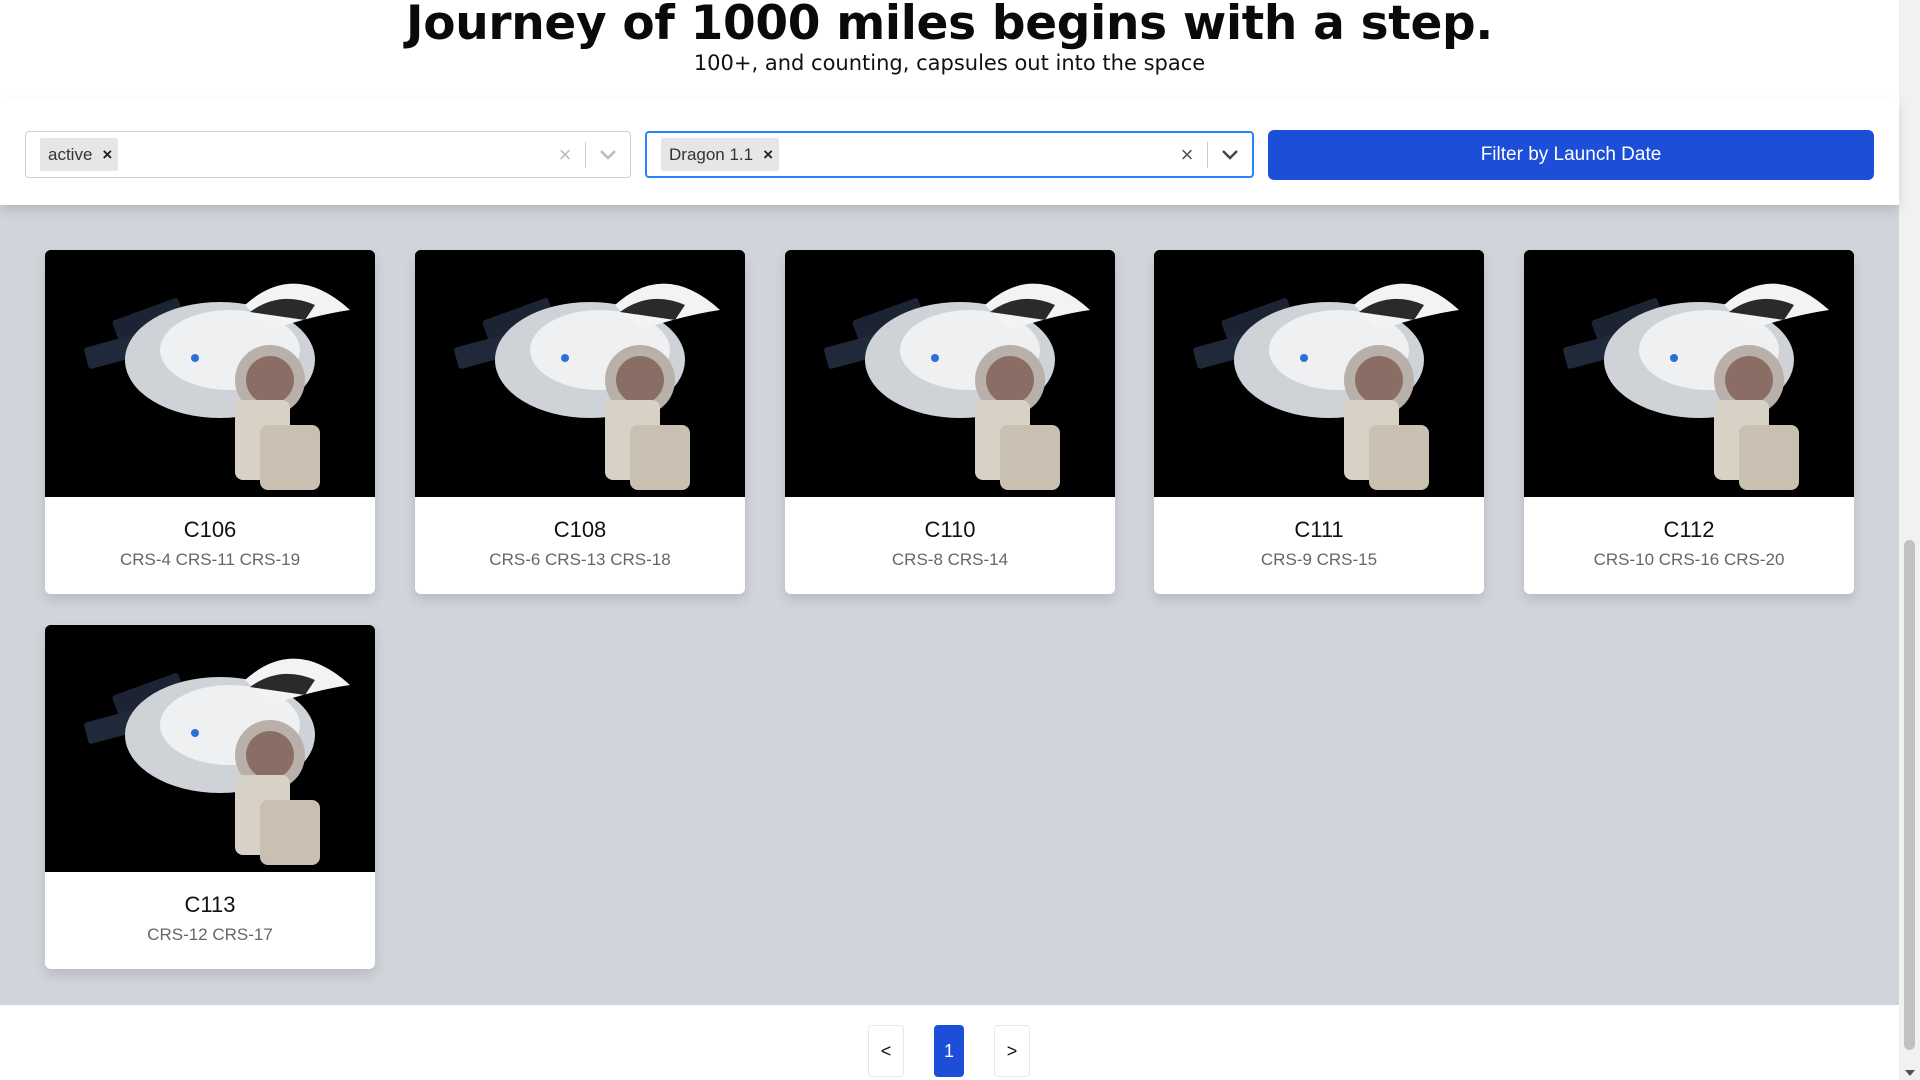 The image size is (1920, 1080). I want to click on capsule-missions: CRS-4 CRS-11 CRS-19, so click(210, 559).